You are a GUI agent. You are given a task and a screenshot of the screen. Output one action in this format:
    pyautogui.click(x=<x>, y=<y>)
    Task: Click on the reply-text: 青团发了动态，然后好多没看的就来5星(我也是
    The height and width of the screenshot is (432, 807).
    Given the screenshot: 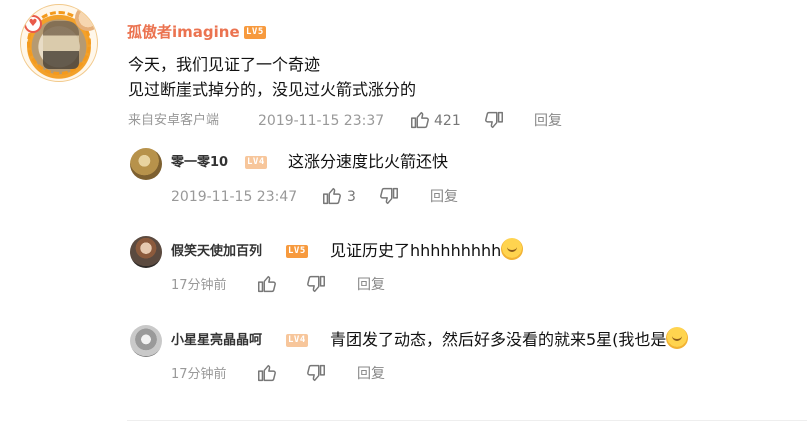 What is the action you would take?
    pyautogui.click(x=509, y=339)
    